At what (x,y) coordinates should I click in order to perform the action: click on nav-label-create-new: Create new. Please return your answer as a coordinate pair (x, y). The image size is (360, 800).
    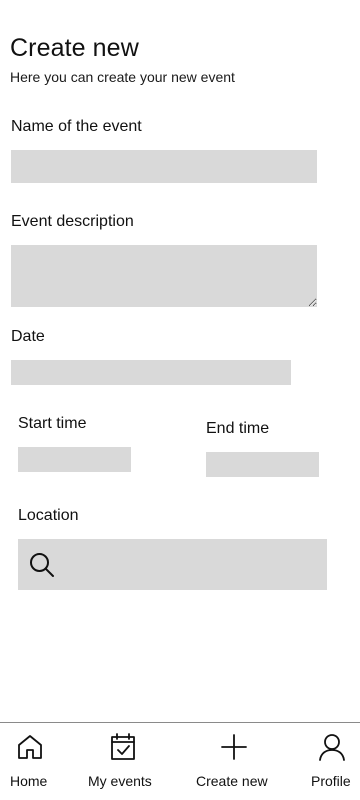
    Looking at the image, I should click on (232, 781).